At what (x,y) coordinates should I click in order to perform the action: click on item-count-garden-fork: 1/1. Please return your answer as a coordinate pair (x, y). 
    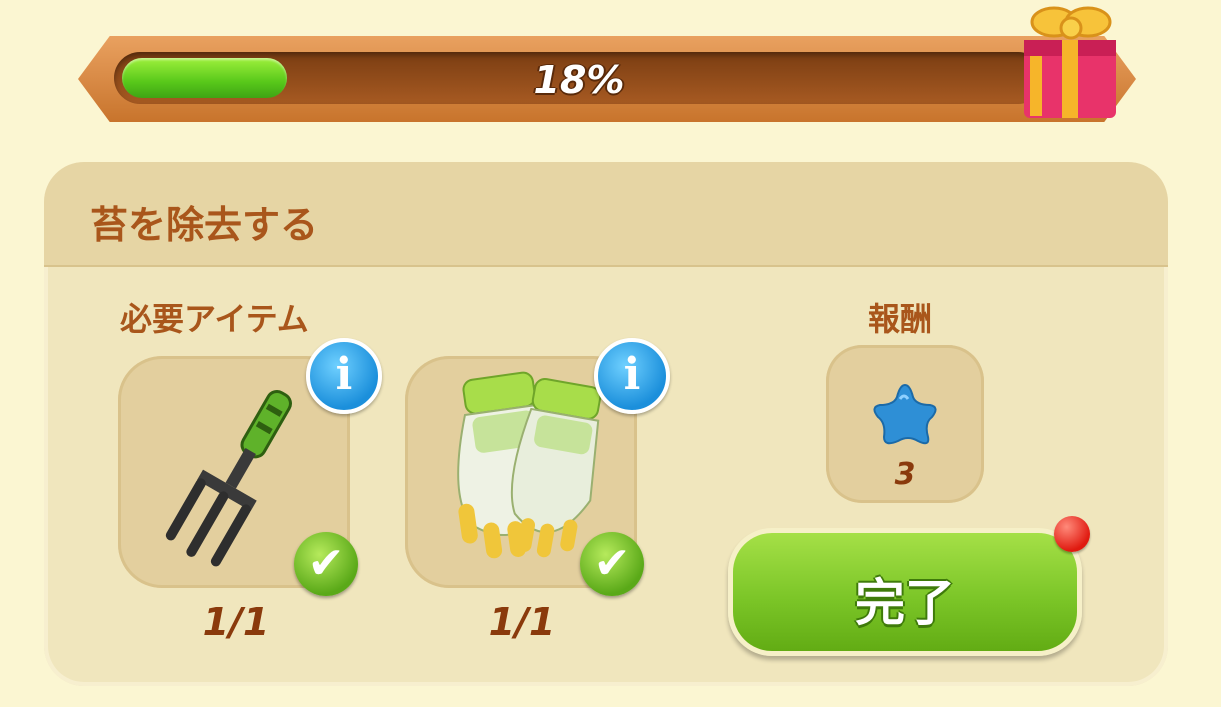
    Looking at the image, I should click on (236, 622).